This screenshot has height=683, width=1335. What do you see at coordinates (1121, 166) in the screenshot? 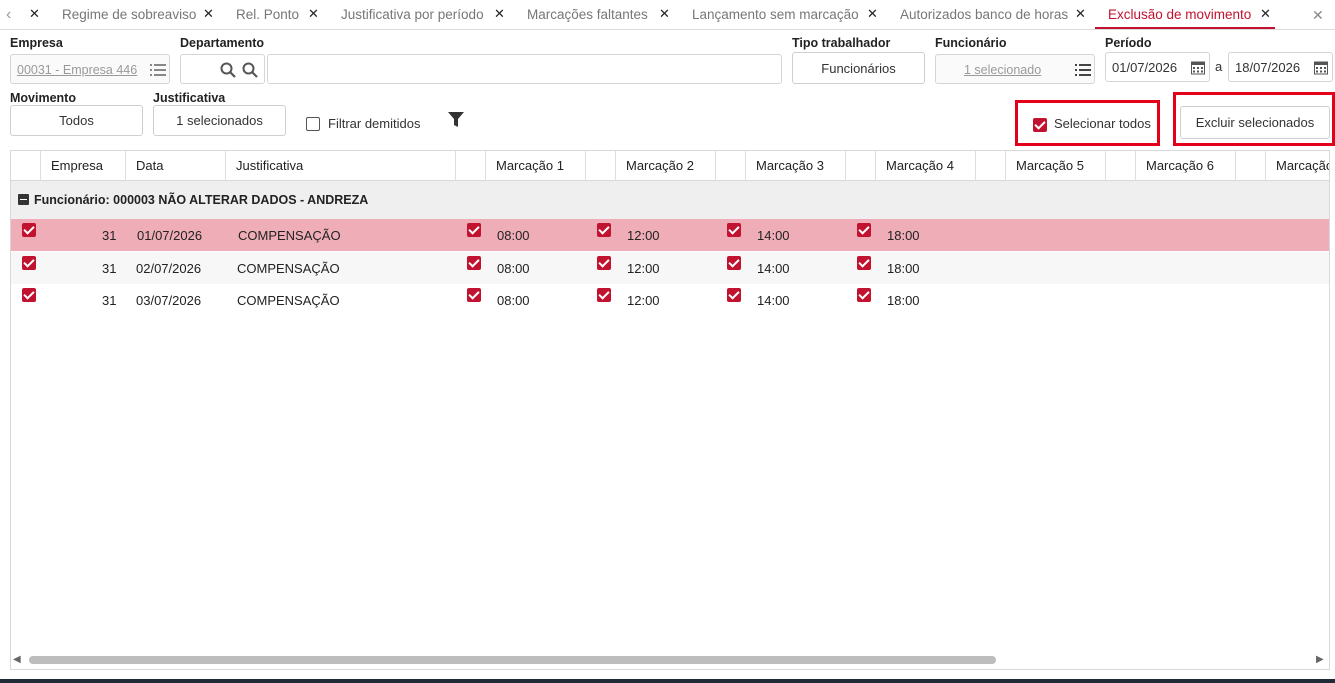
I see `header-check-m6` at bounding box center [1121, 166].